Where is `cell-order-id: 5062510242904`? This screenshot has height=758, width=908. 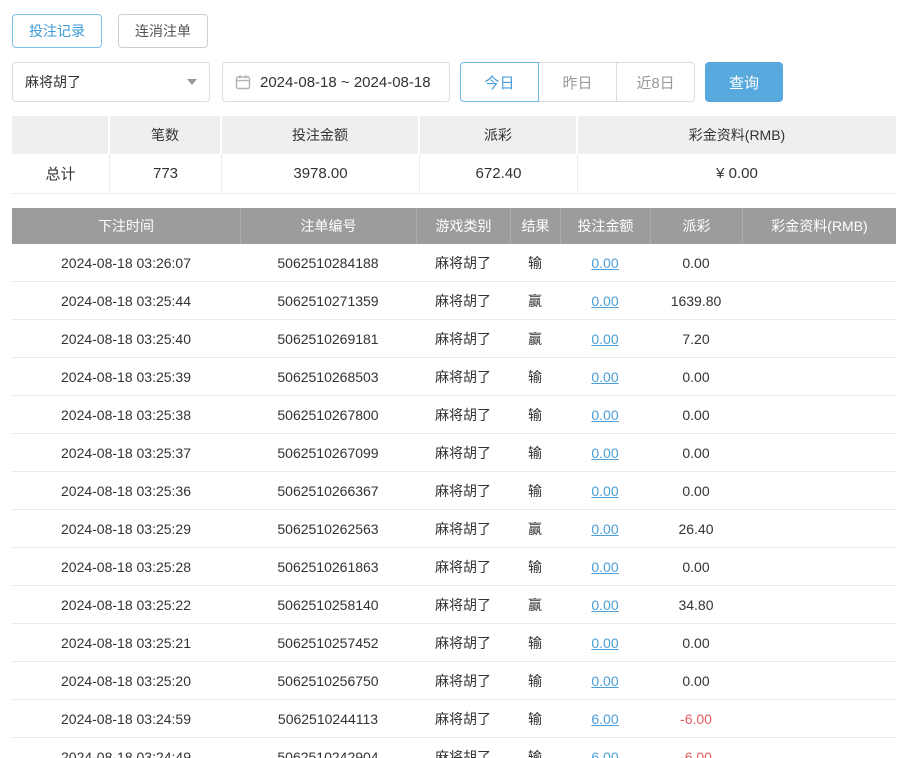 cell-order-id: 5062510242904 is located at coordinates (328, 748).